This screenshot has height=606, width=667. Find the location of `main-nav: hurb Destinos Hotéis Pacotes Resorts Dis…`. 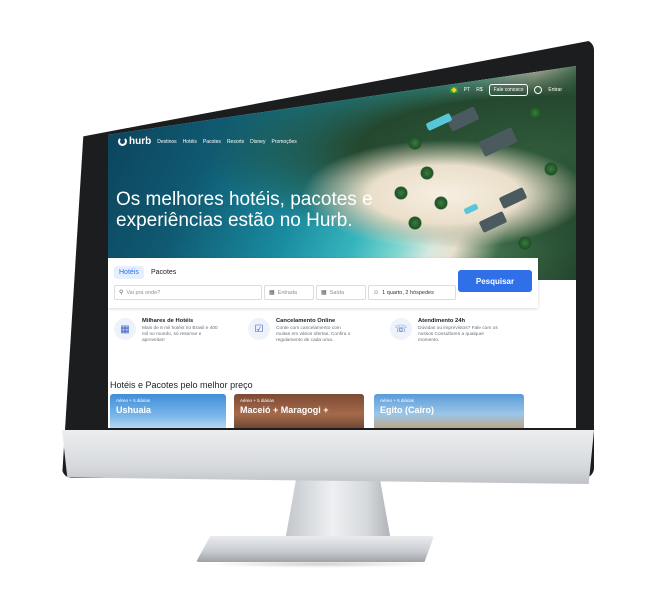

main-nav: hurb Destinos Hotéis Pacotes Resorts Dis… is located at coordinates (207, 141).